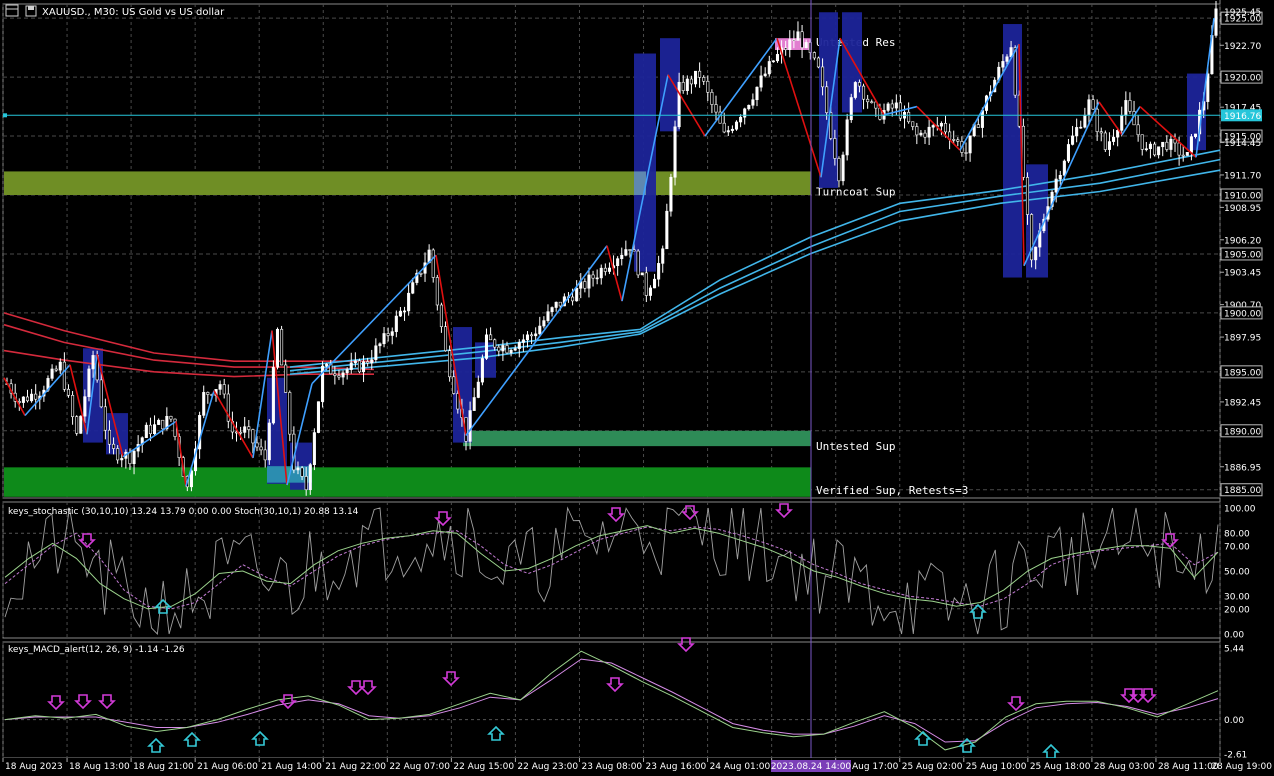 This screenshot has width=1274, height=776. I want to click on time-label: 23 Aug 08:00, so click(611, 767).